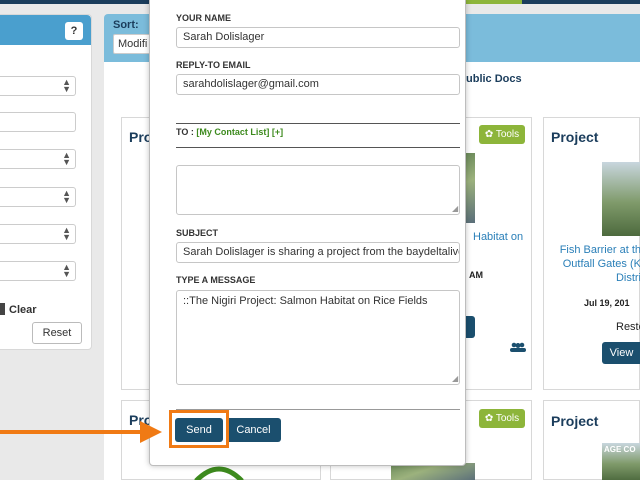 The height and width of the screenshot is (480, 640). Describe the element at coordinates (74, 31) in the screenshot. I see `help-button: ?` at that location.